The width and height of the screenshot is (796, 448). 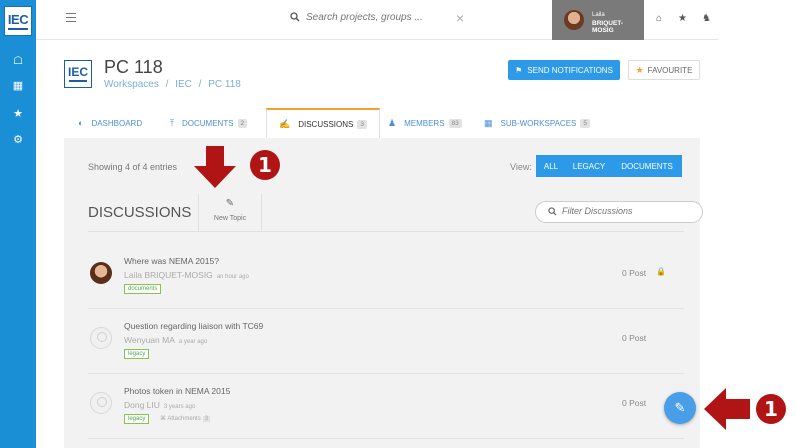 What do you see at coordinates (183, 84) in the screenshot?
I see `breadcrumb-iec: IEC` at bounding box center [183, 84].